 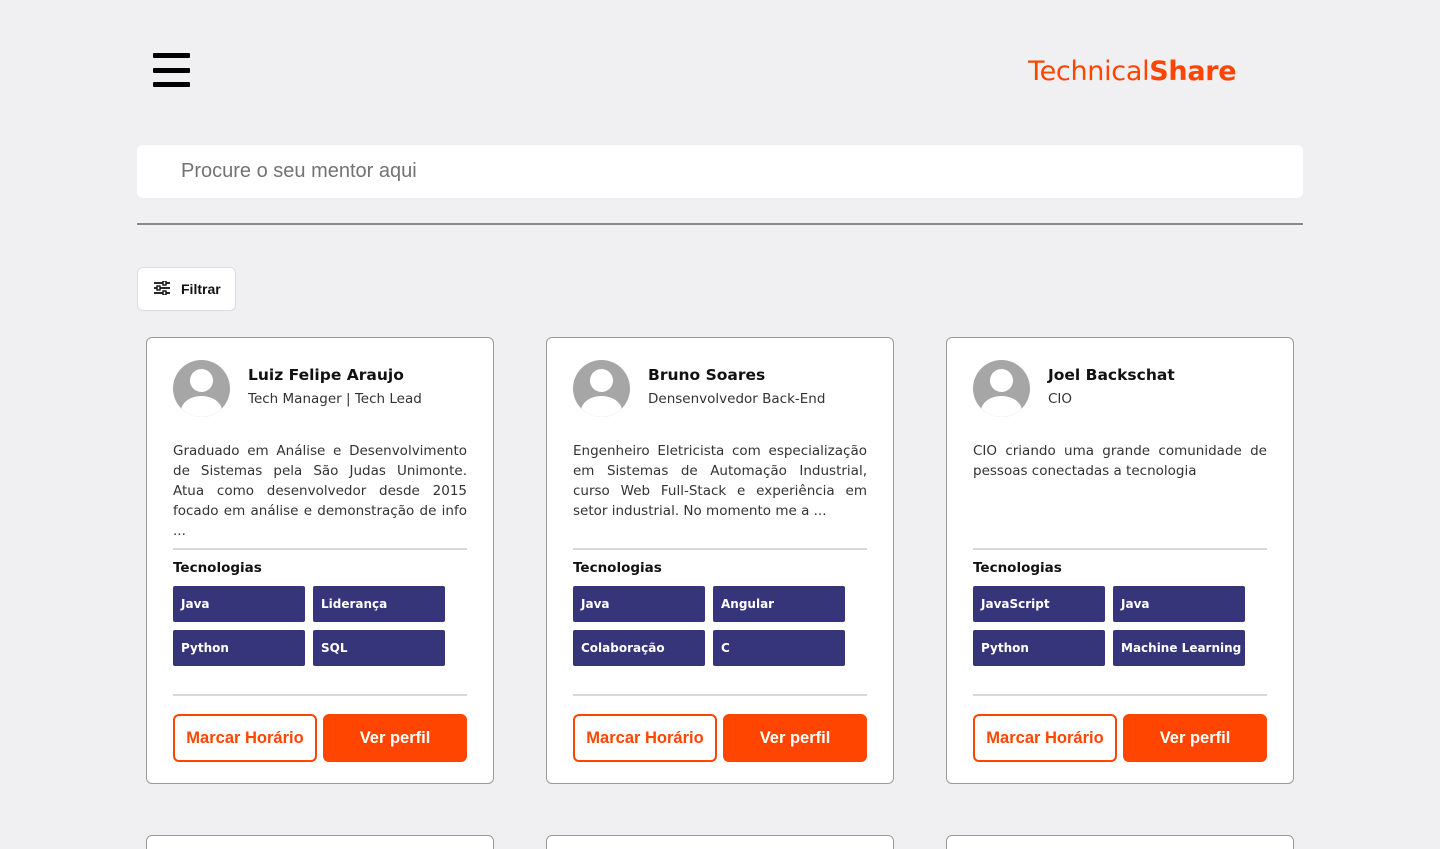 I want to click on mentor-role: Densenvolvedor Back-End, so click(x=737, y=399).